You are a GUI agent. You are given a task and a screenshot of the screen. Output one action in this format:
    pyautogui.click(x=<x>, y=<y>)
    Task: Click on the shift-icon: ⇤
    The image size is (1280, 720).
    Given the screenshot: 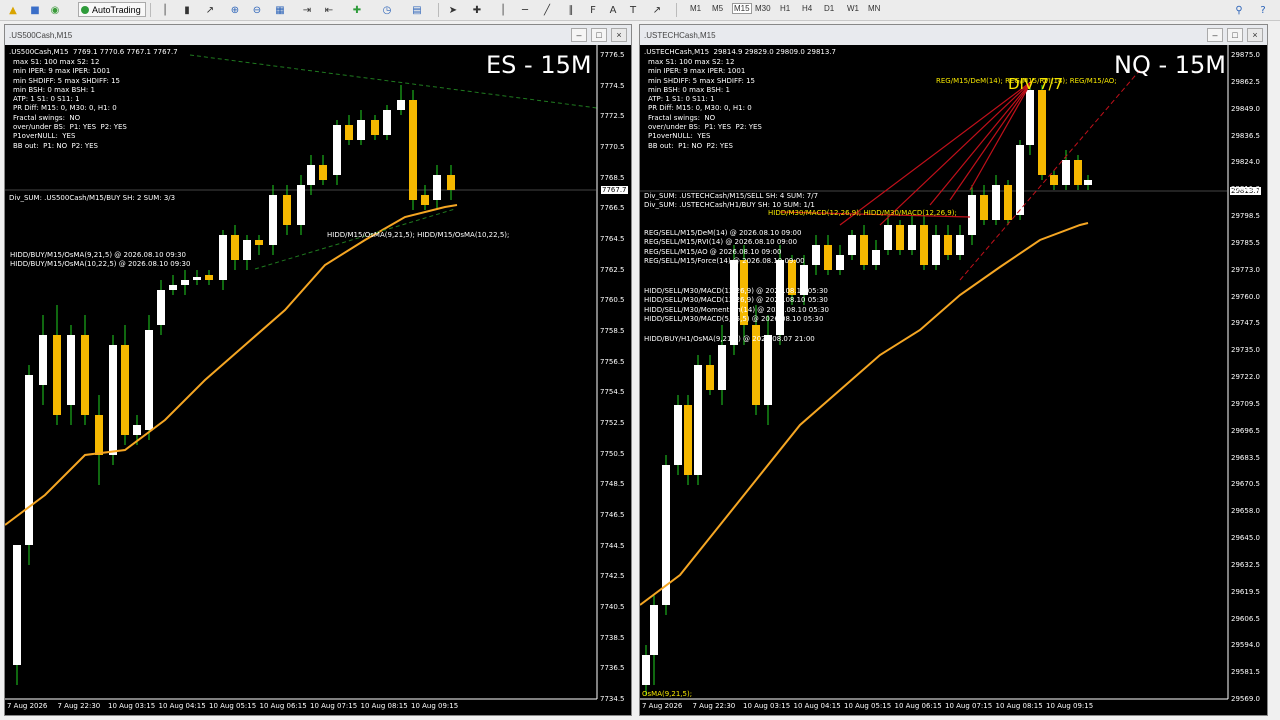 What is the action you would take?
    pyautogui.click(x=329, y=10)
    